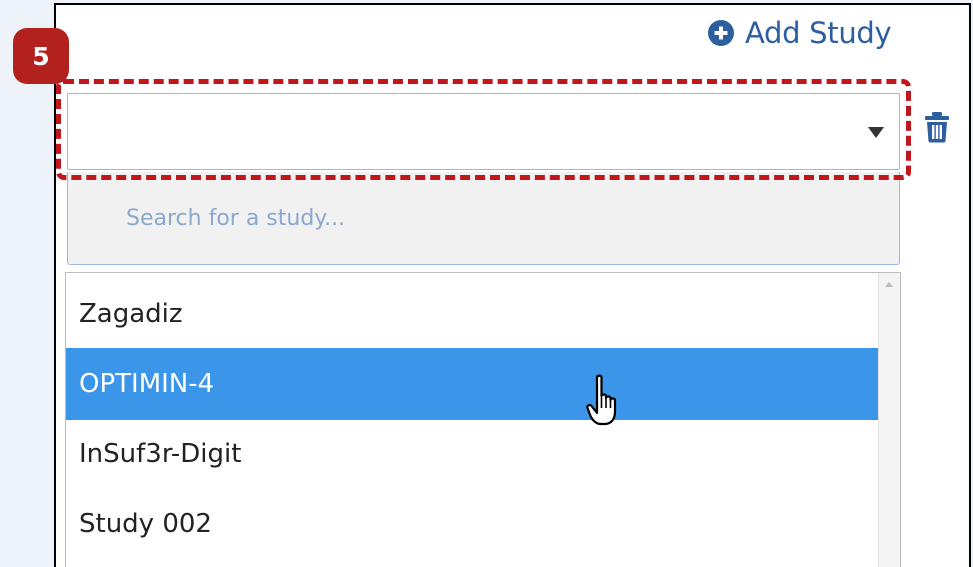  I want to click on caret-down-icon, so click(876, 132).